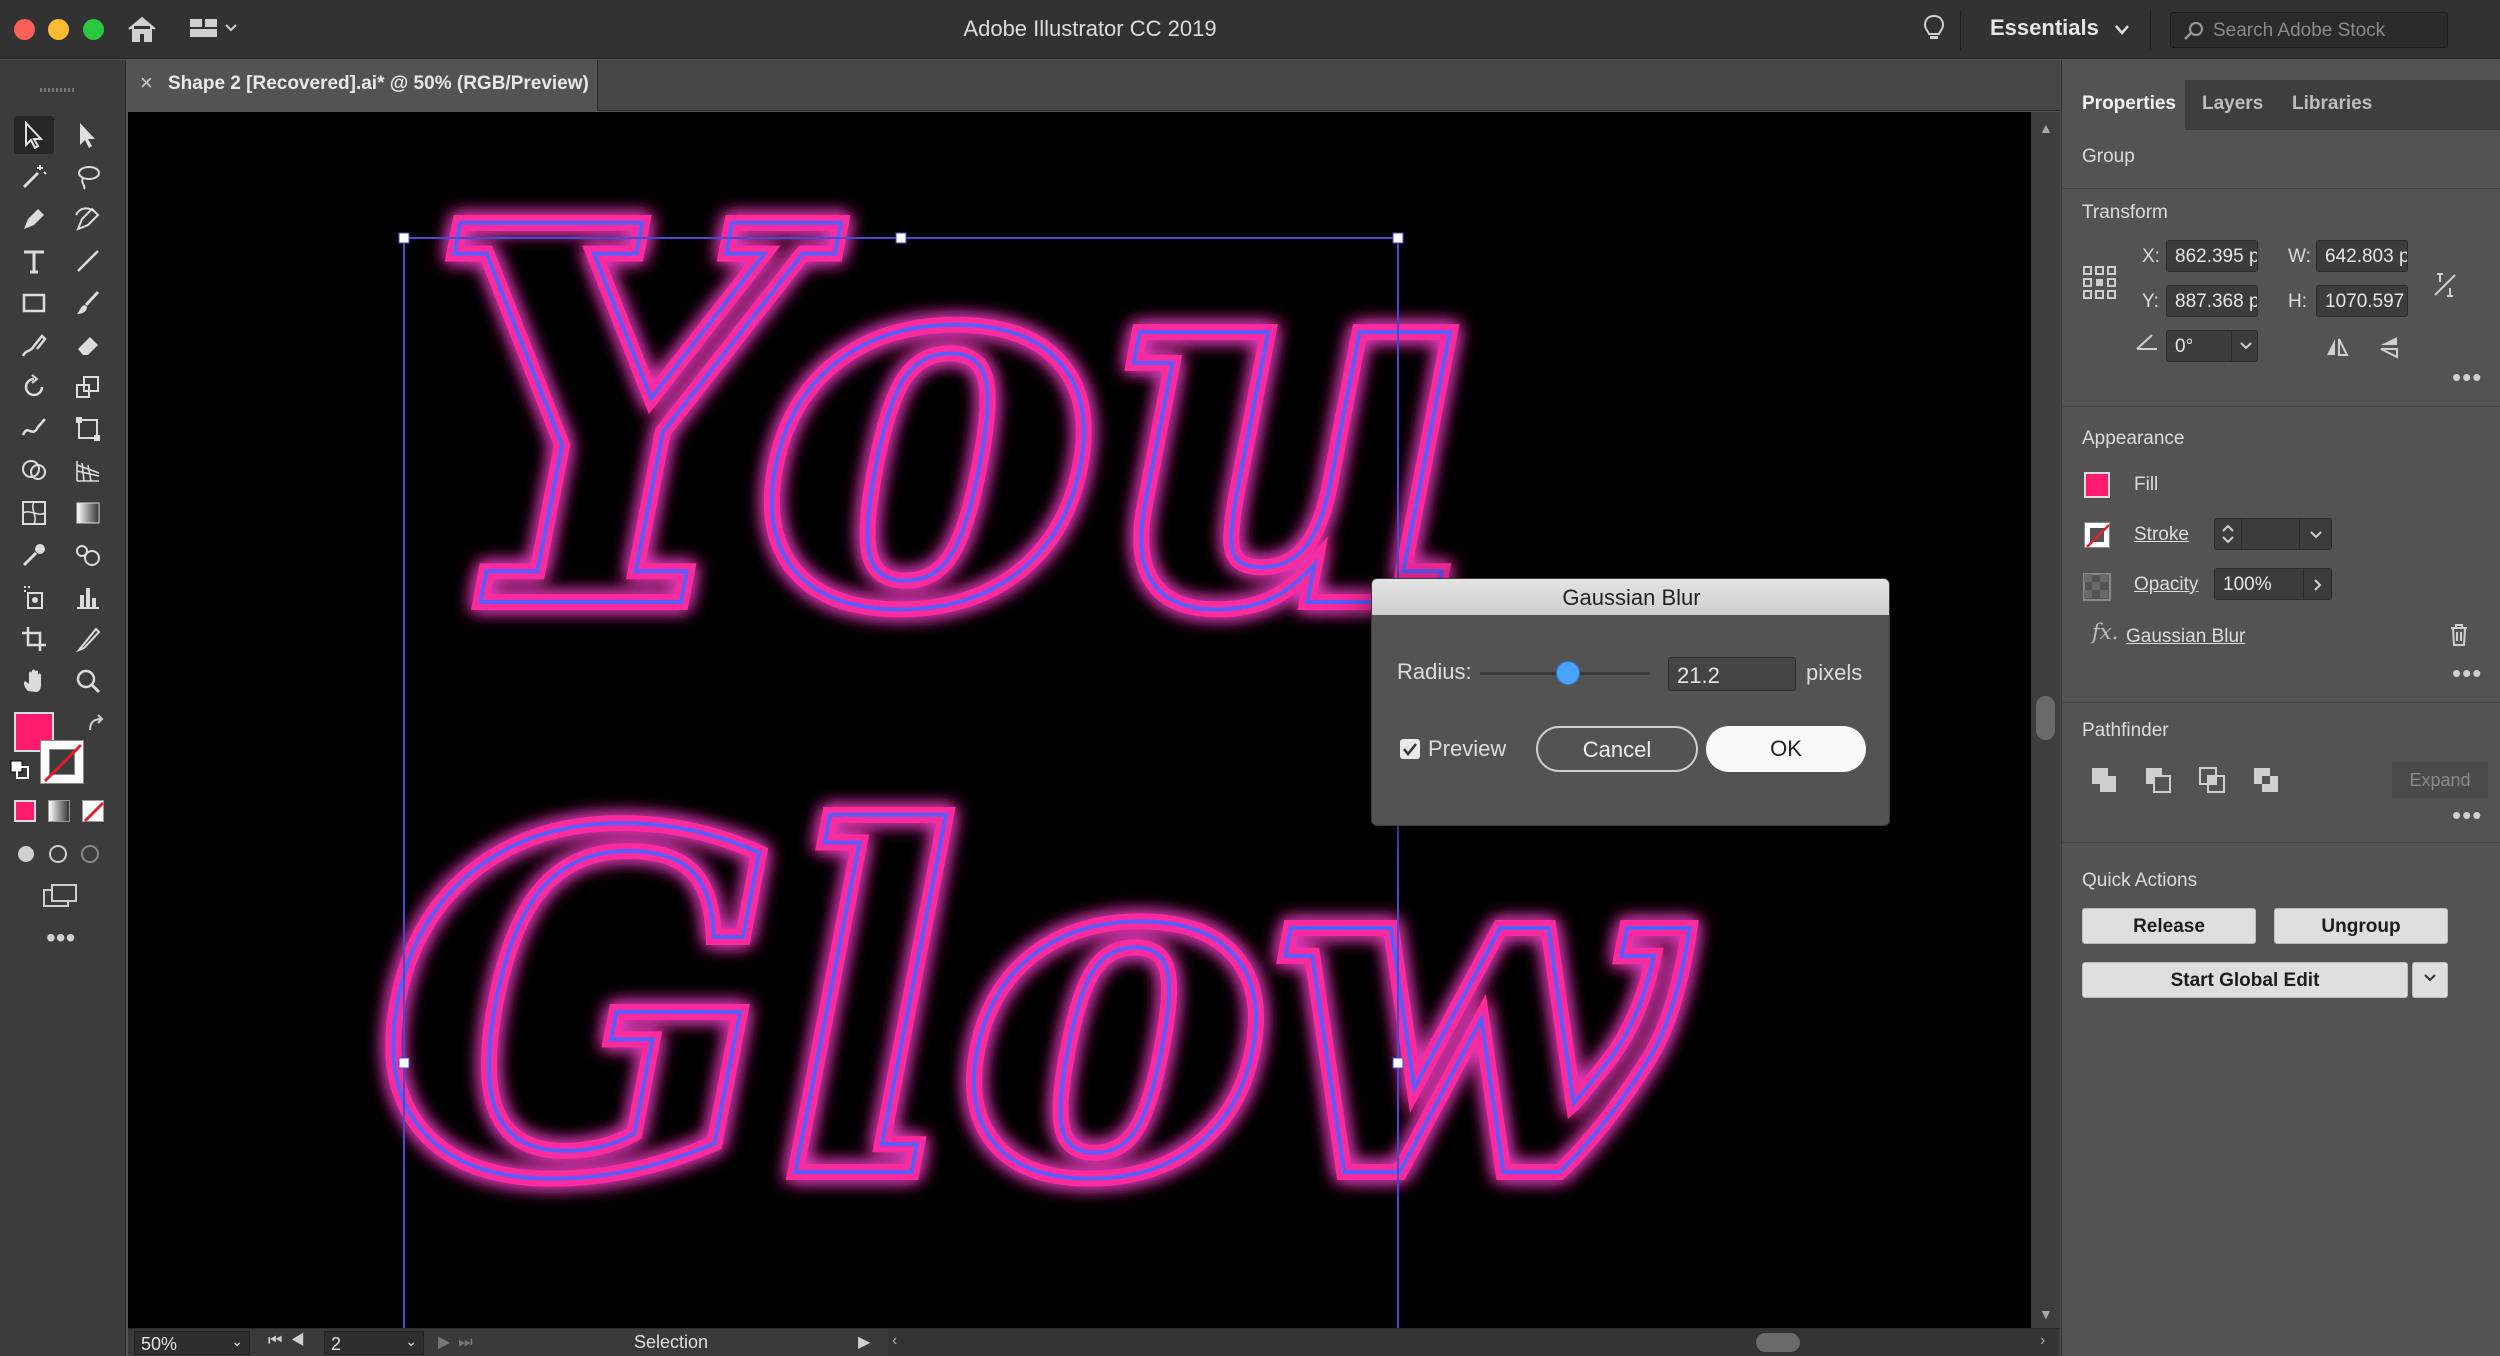 The width and height of the screenshot is (2500, 1356). Describe the element at coordinates (894, 1341) in the screenshot. I see `scroll-left-icon: ‹` at that location.